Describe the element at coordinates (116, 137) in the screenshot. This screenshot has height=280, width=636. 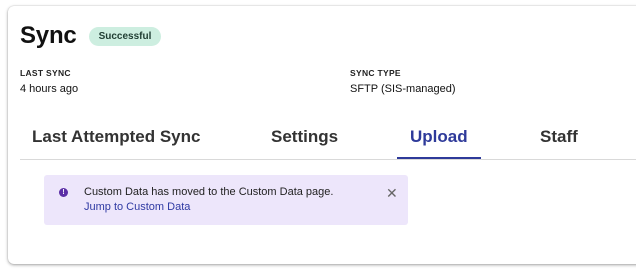
I see `tab-last-attempted-sync: Last Attempted Sync` at that location.